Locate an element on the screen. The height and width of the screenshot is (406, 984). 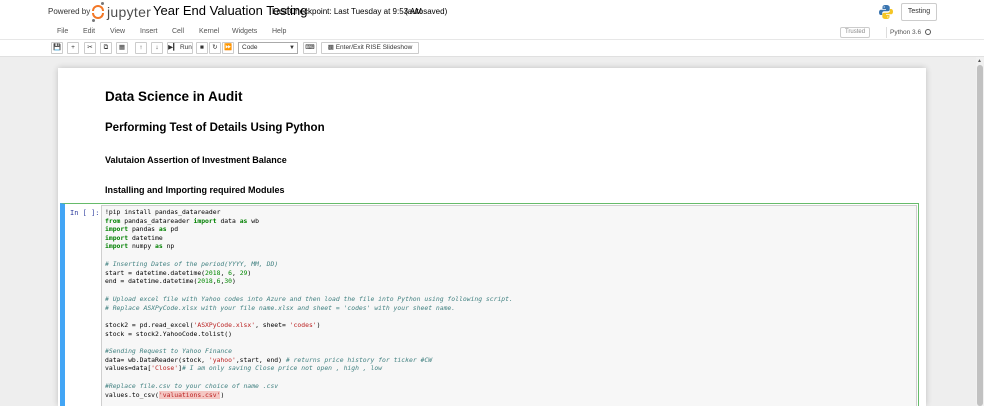
kernel-indicator-label: Python 3.6 is located at coordinates (906, 32).